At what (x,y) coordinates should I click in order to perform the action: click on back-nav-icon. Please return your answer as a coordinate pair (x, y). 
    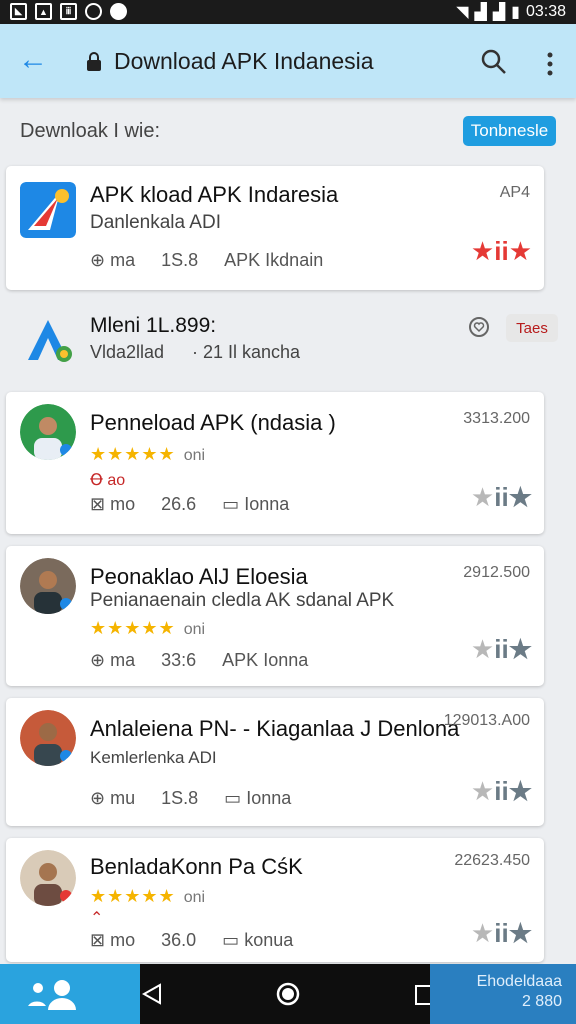
    Looking at the image, I should click on (152, 994).